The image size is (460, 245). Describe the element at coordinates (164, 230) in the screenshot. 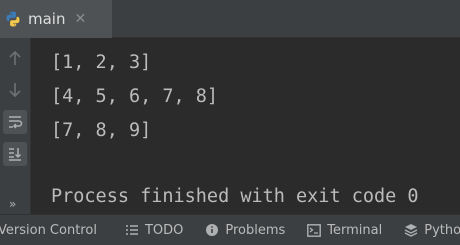

I see `todo-label: TODO` at that location.